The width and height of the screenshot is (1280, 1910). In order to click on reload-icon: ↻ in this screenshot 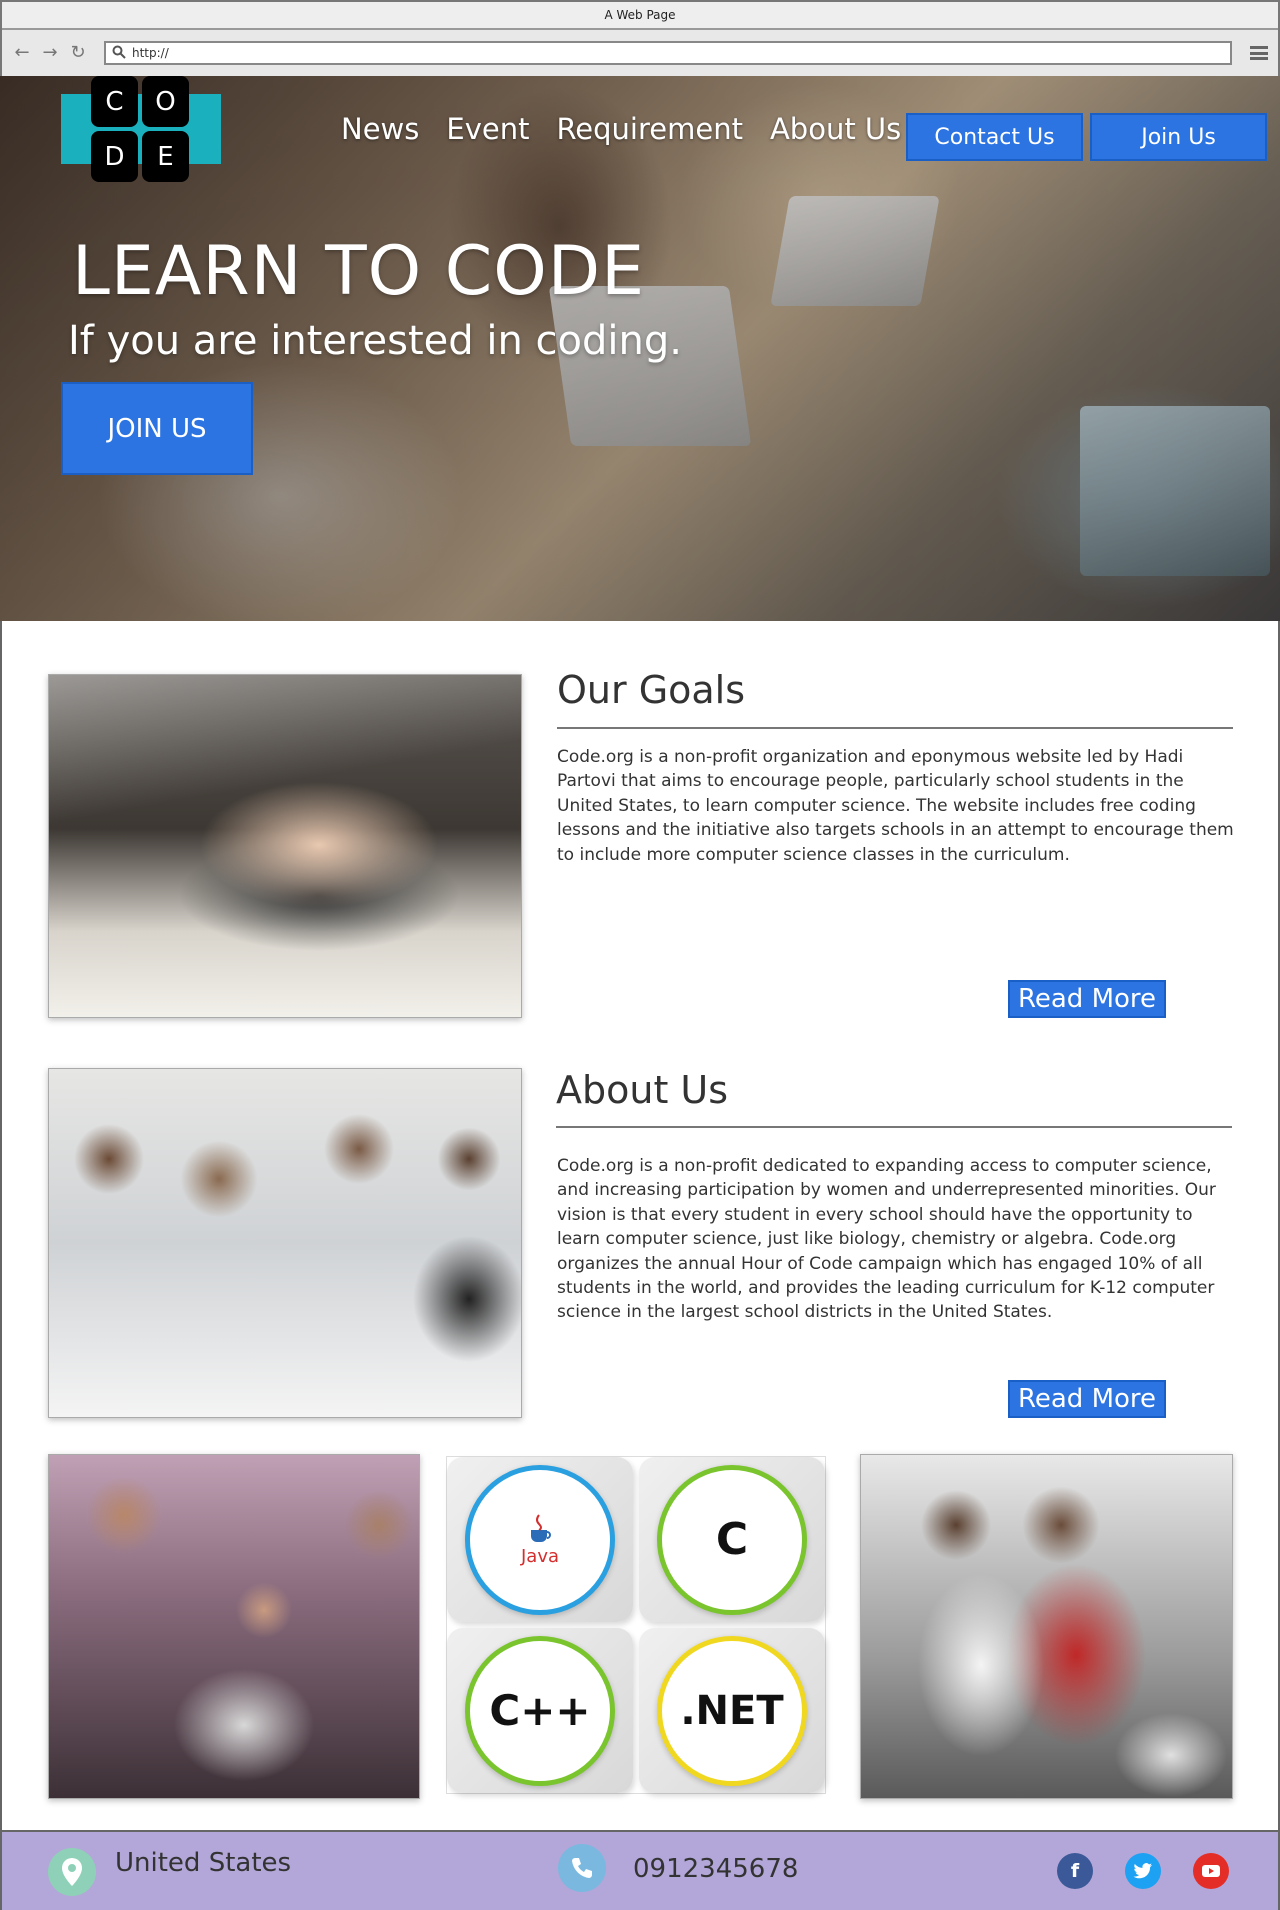, I will do `click(78, 53)`.